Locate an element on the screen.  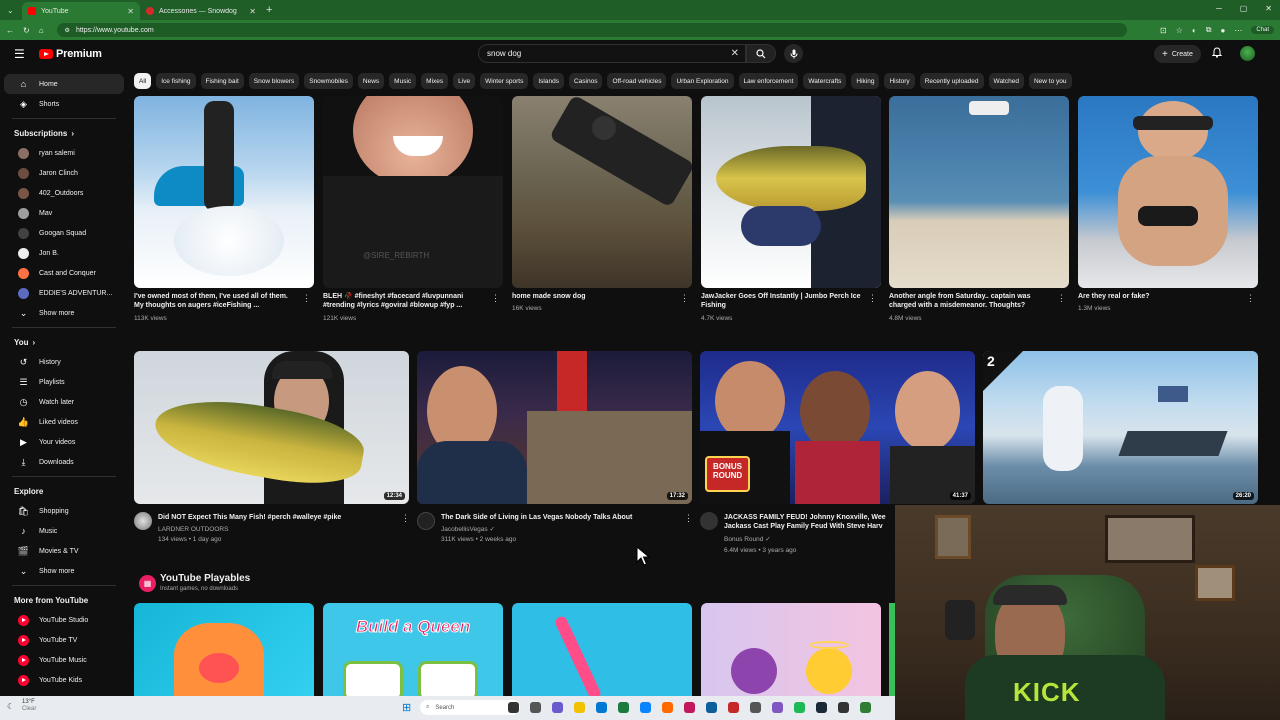
minimize-icon: ─ is located at coordinates (1219, 8).